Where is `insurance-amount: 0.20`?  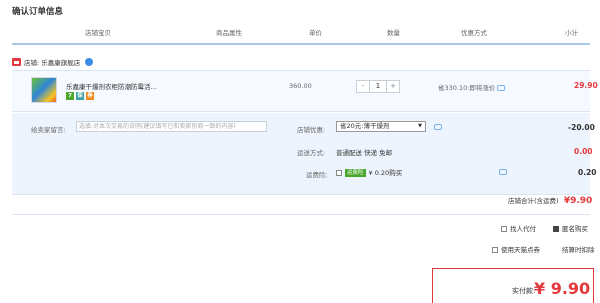
insurance-amount: 0.20 is located at coordinates (587, 172).